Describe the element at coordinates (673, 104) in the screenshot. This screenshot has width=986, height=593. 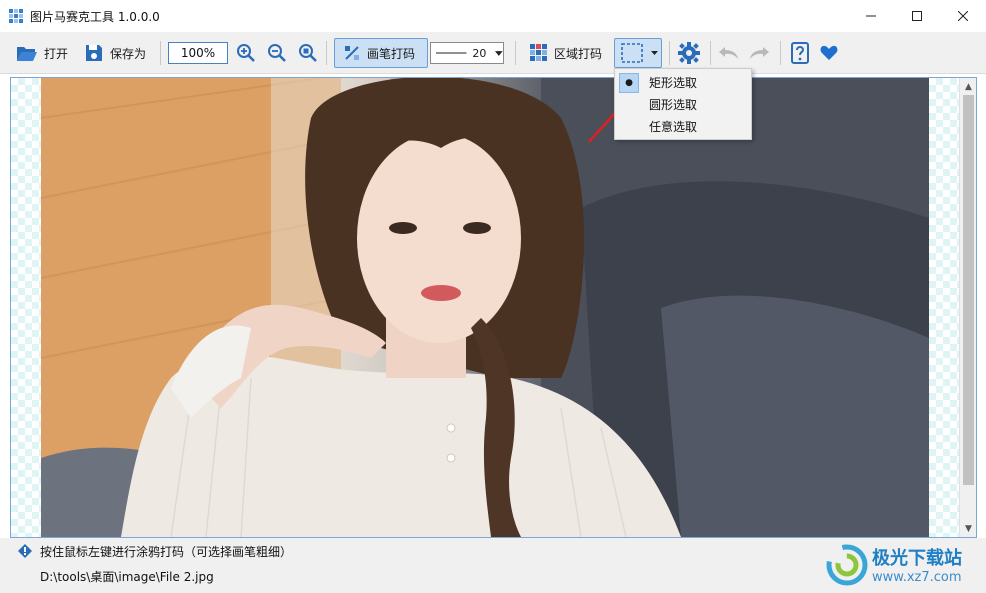
I see `menu-item-label: 圆形选取` at that location.